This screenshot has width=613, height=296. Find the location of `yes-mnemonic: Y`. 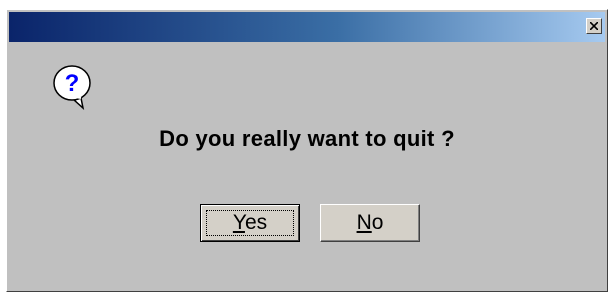

yes-mnemonic: Y is located at coordinates (238, 222).